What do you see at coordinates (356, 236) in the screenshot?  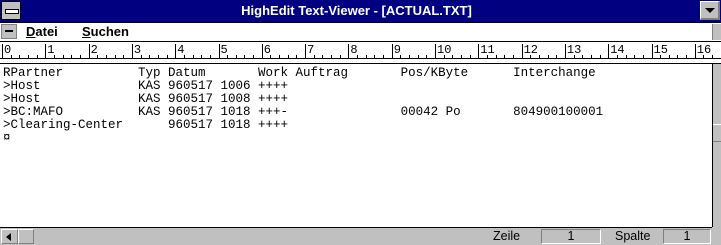 I see `horizontal-scrollbar` at bounding box center [356, 236].